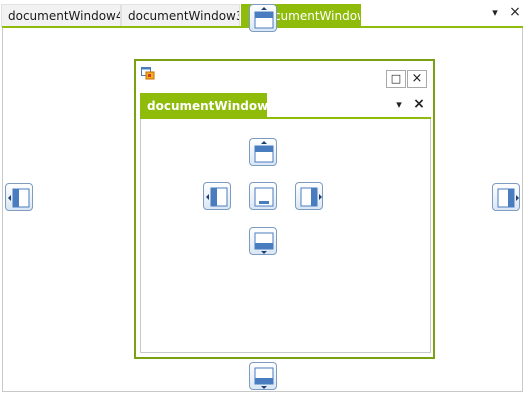 This screenshot has height=395, width=525. I want to click on dock-guide-right, so click(506, 197).